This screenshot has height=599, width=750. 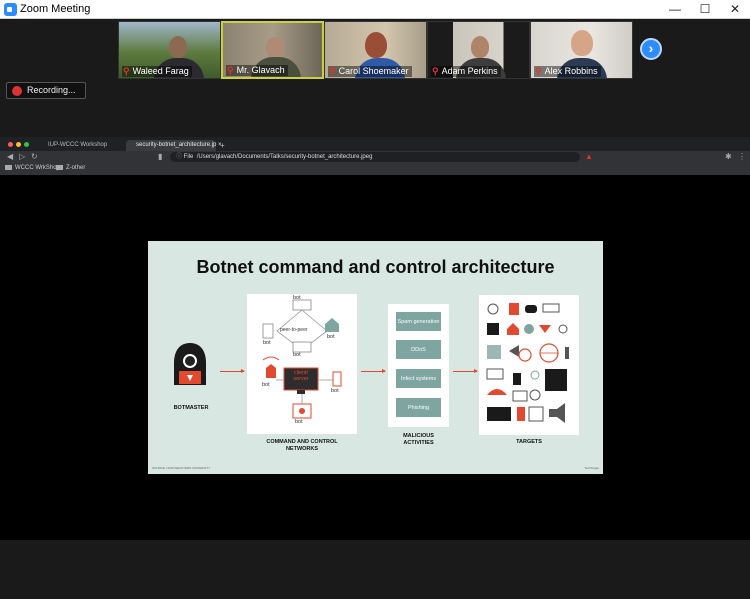 What do you see at coordinates (418, 378) in the screenshot?
I see `activity-infect: Infect systems` at bounding box center [418, 378].